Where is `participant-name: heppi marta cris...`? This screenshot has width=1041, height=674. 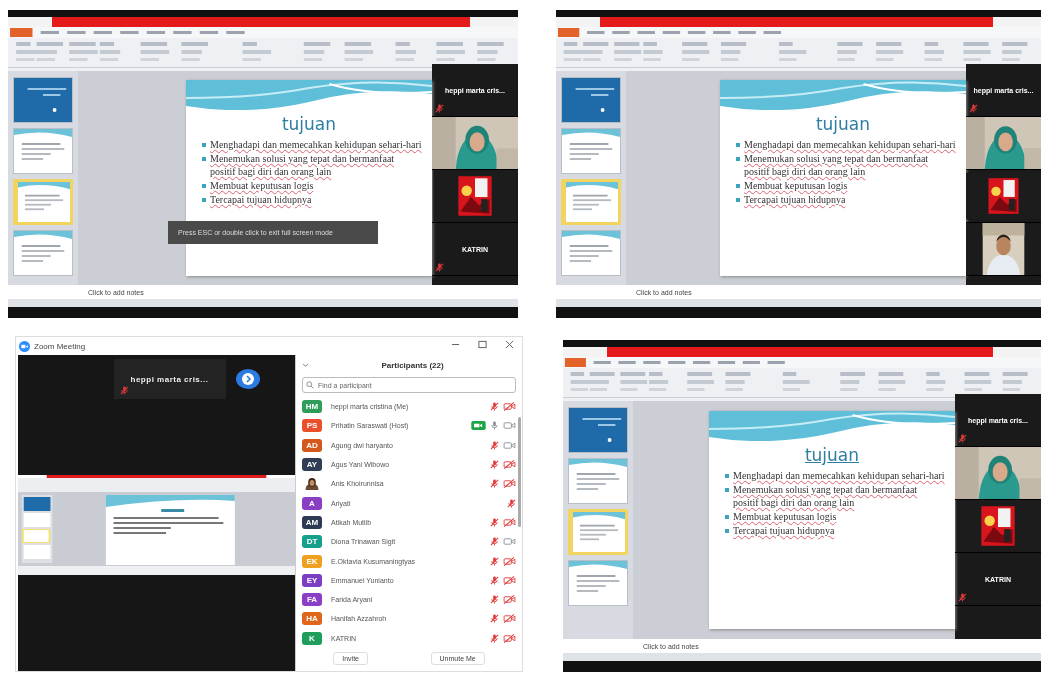
participant-name: heppi marta cris... is located at coordinates (169, 379).